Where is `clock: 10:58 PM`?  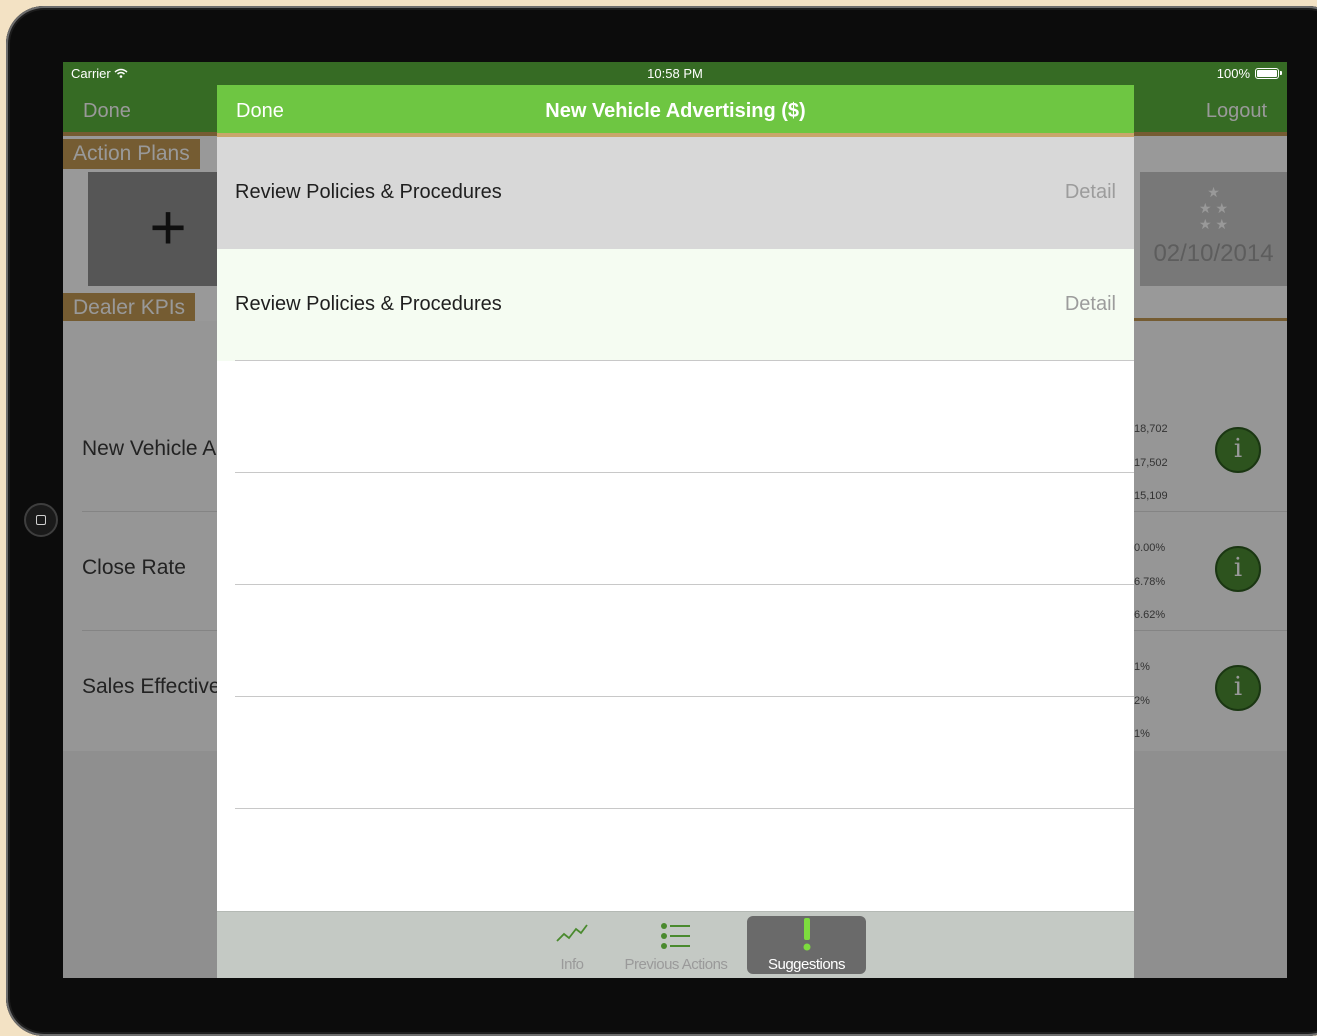
clock: 10:58 PM is located at coordinates (675, 73).